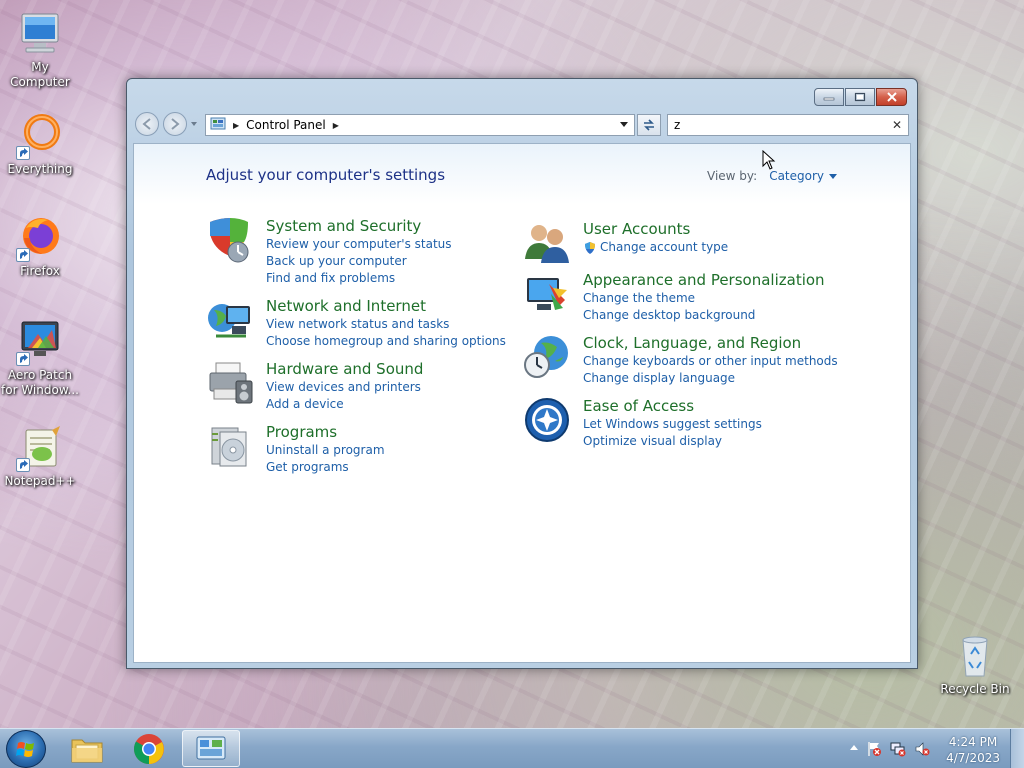  I want to click on taskbar: 4:24 PM 4/7/2023, so click(512, 748).